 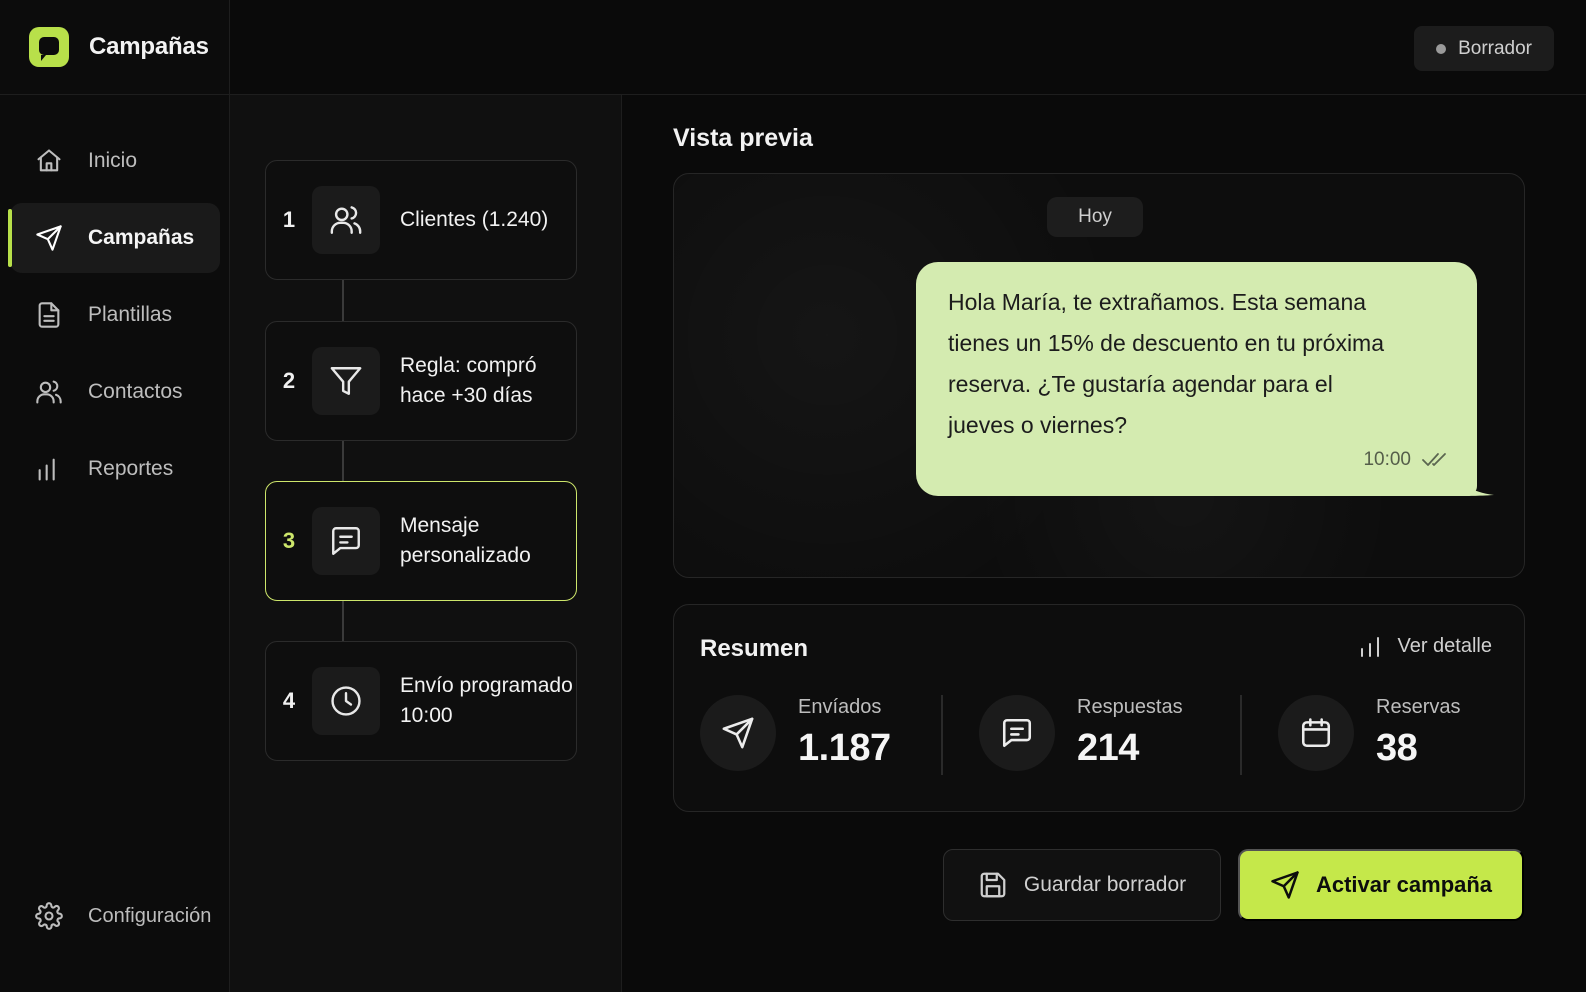 I want to click on sidebar-item-label: Inicio, so click(x=113, y=160).